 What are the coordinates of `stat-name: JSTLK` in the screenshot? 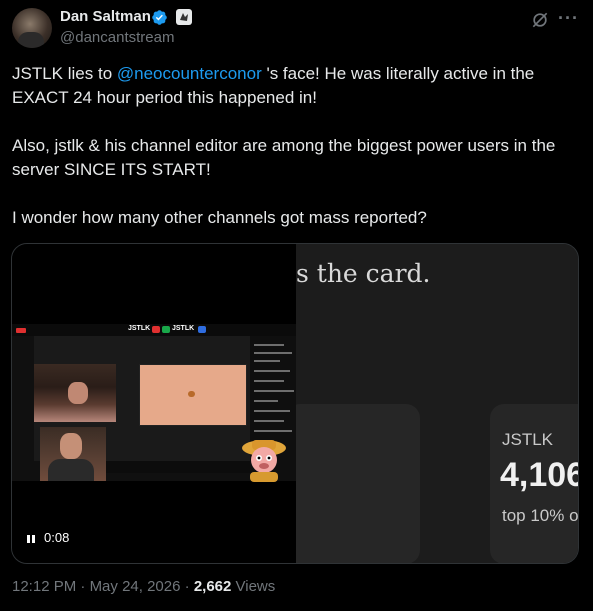 It's located at (528, 439).